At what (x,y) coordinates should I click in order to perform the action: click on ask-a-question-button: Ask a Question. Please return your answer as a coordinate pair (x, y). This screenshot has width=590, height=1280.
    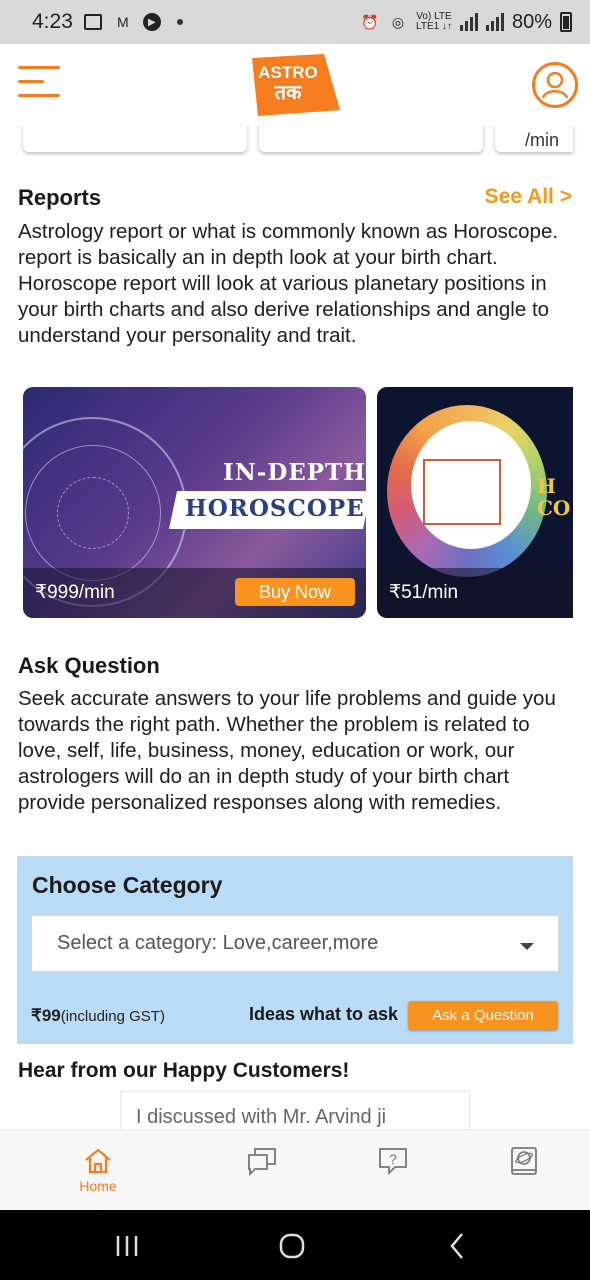
    Looking at the image, I should click on (483, 1015).